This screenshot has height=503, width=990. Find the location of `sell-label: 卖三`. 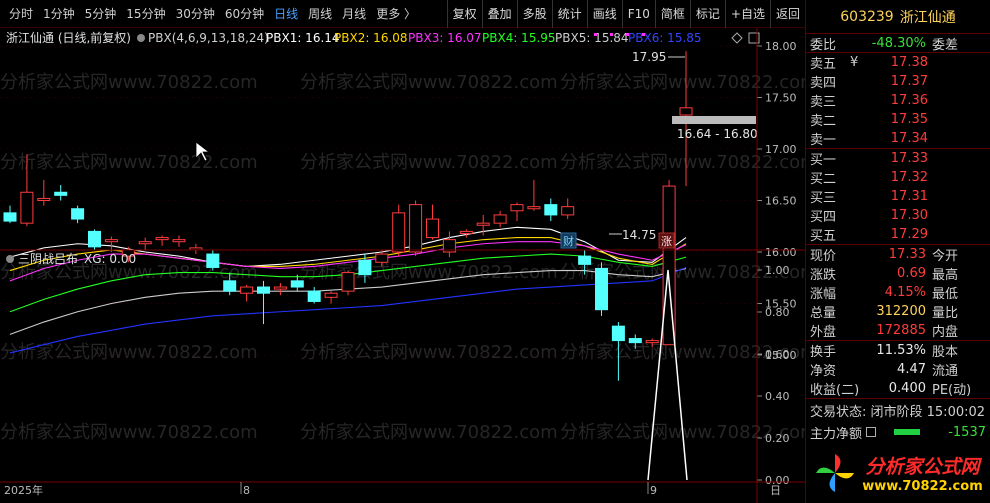

sell-label: 卖三 is located at coordinates (823, 102).